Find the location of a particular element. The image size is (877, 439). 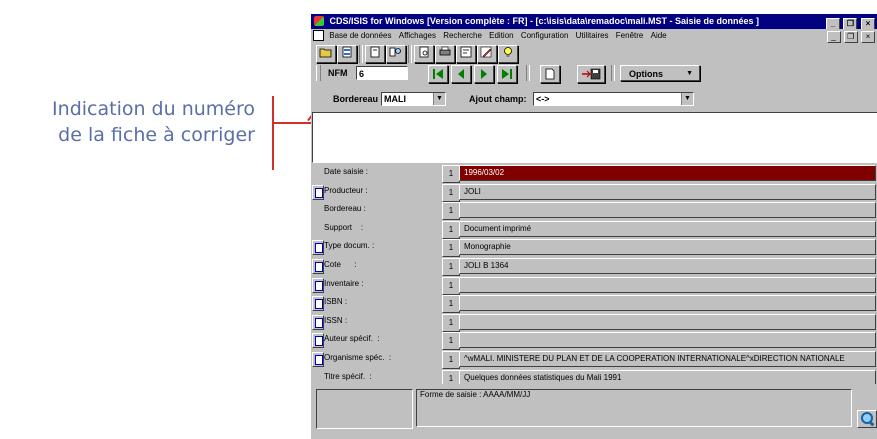

annotation-line-1: Indication du numéro is located at coordinates (153, 109).